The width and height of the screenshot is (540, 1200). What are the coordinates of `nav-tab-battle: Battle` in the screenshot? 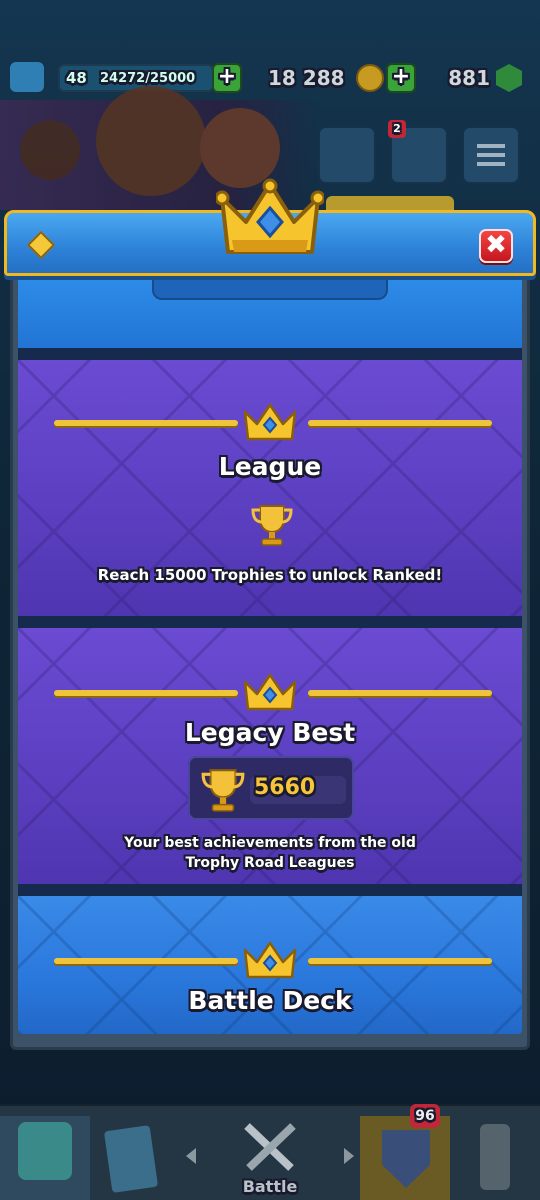 It's located at (270, 1158).